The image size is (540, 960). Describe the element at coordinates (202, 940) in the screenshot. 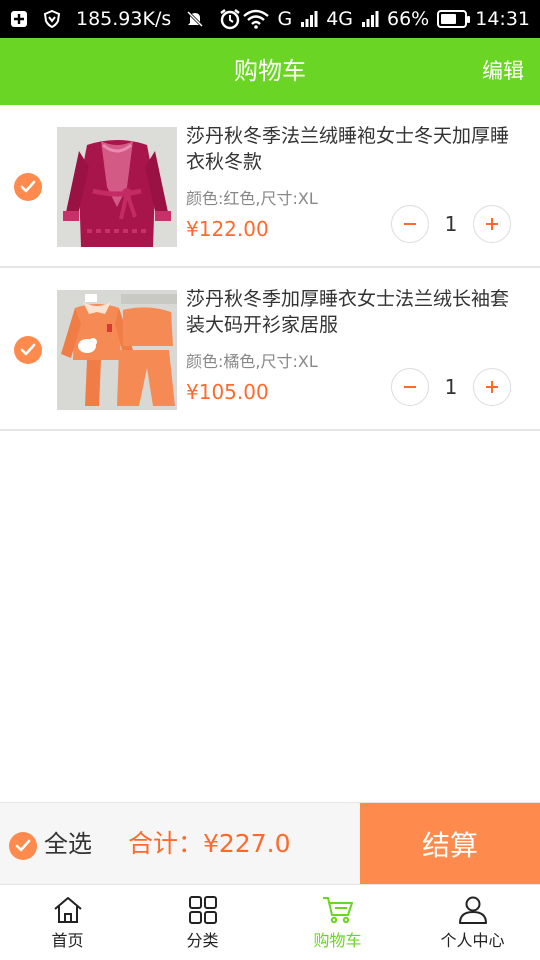

I see `nav-label: 分类` at that location.